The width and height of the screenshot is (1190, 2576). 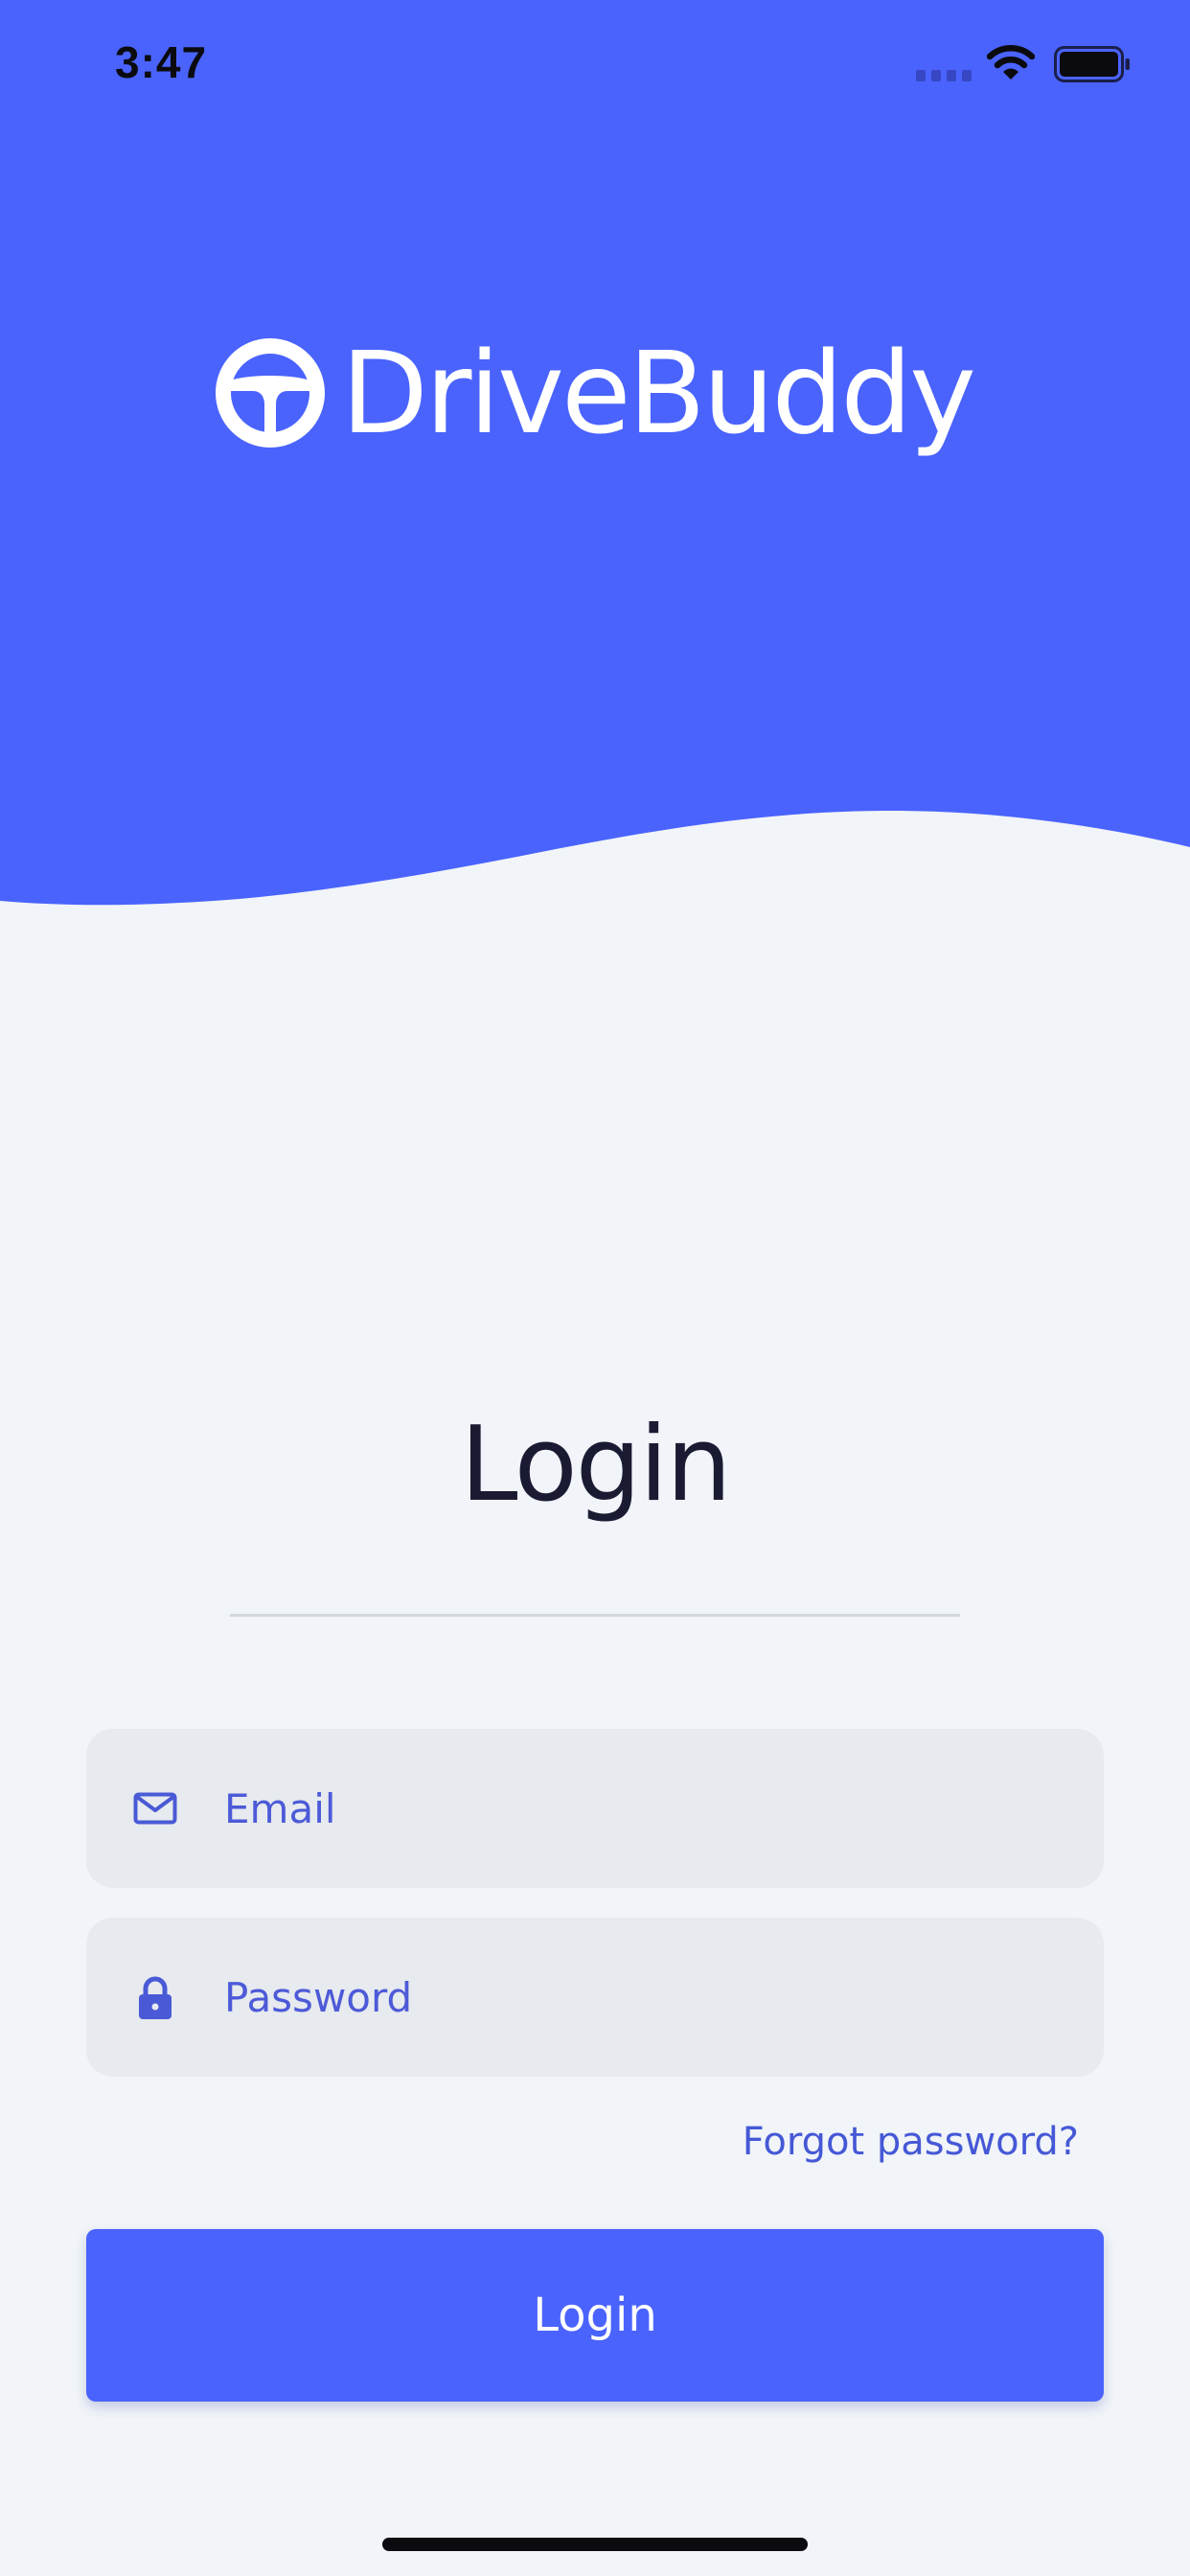 I want to click on login-button: Login, so click(x=595, y=2315).